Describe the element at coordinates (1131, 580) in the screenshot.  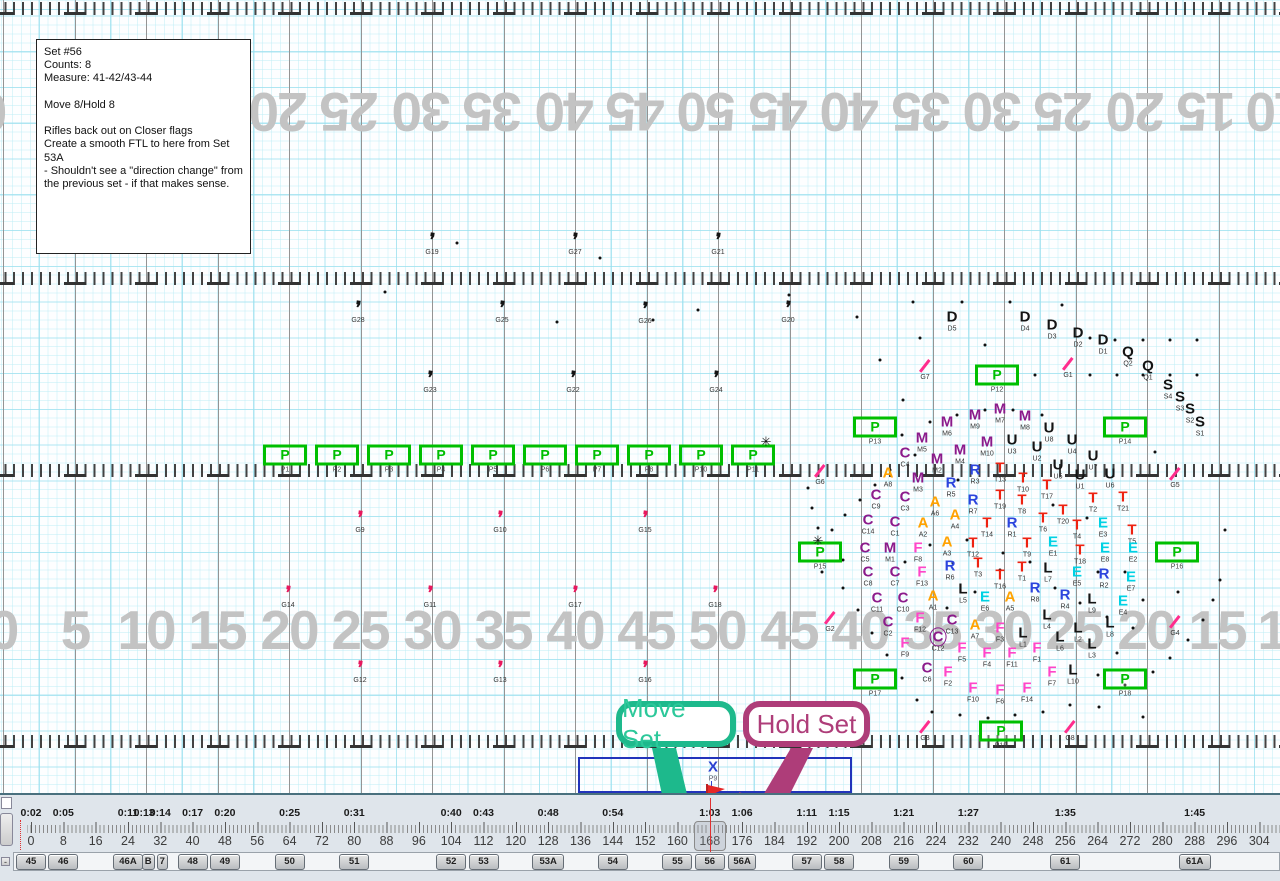
I see `performer-marker: E E7` at that location.